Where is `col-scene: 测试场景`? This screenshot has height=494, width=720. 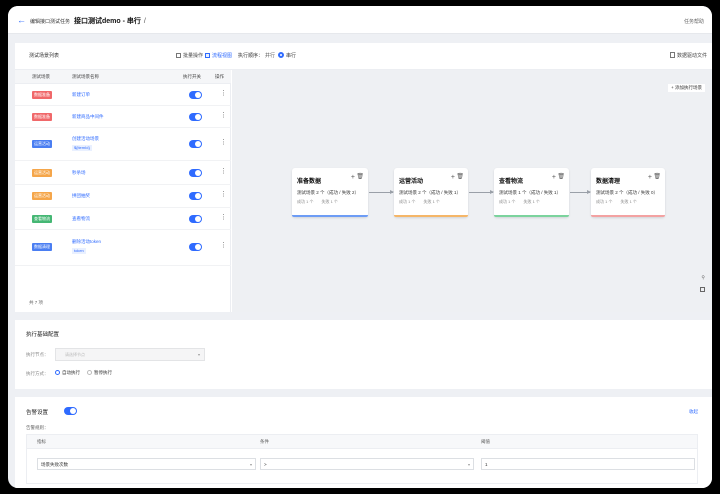
col-scene: 测试场景 is located at coordinates (41, 77).